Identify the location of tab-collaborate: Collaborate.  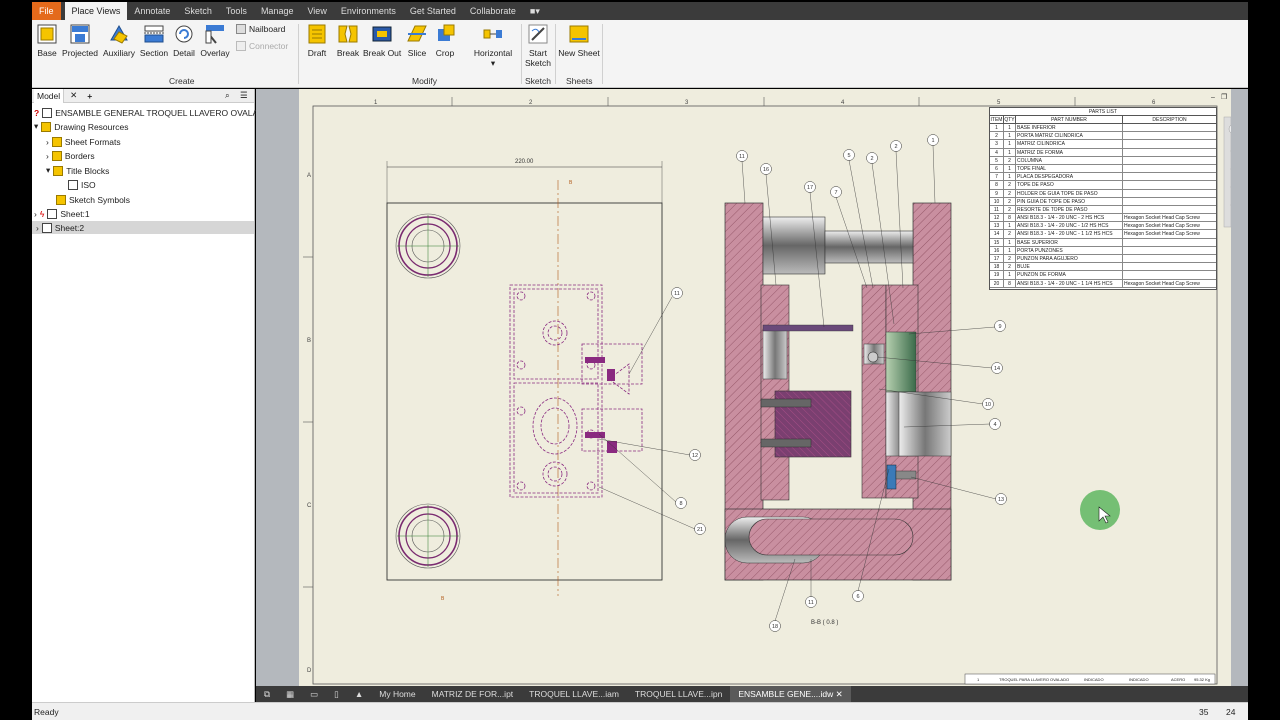
(493, 11).